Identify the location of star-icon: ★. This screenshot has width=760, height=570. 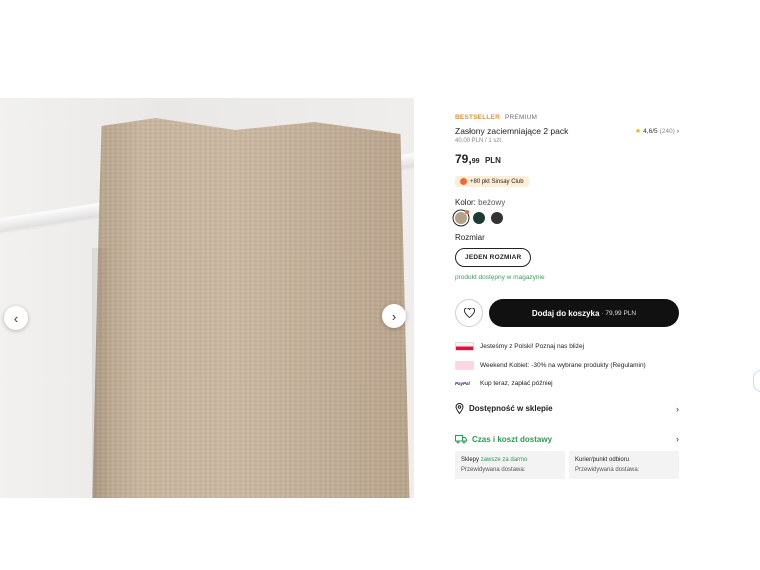
(638, 131).